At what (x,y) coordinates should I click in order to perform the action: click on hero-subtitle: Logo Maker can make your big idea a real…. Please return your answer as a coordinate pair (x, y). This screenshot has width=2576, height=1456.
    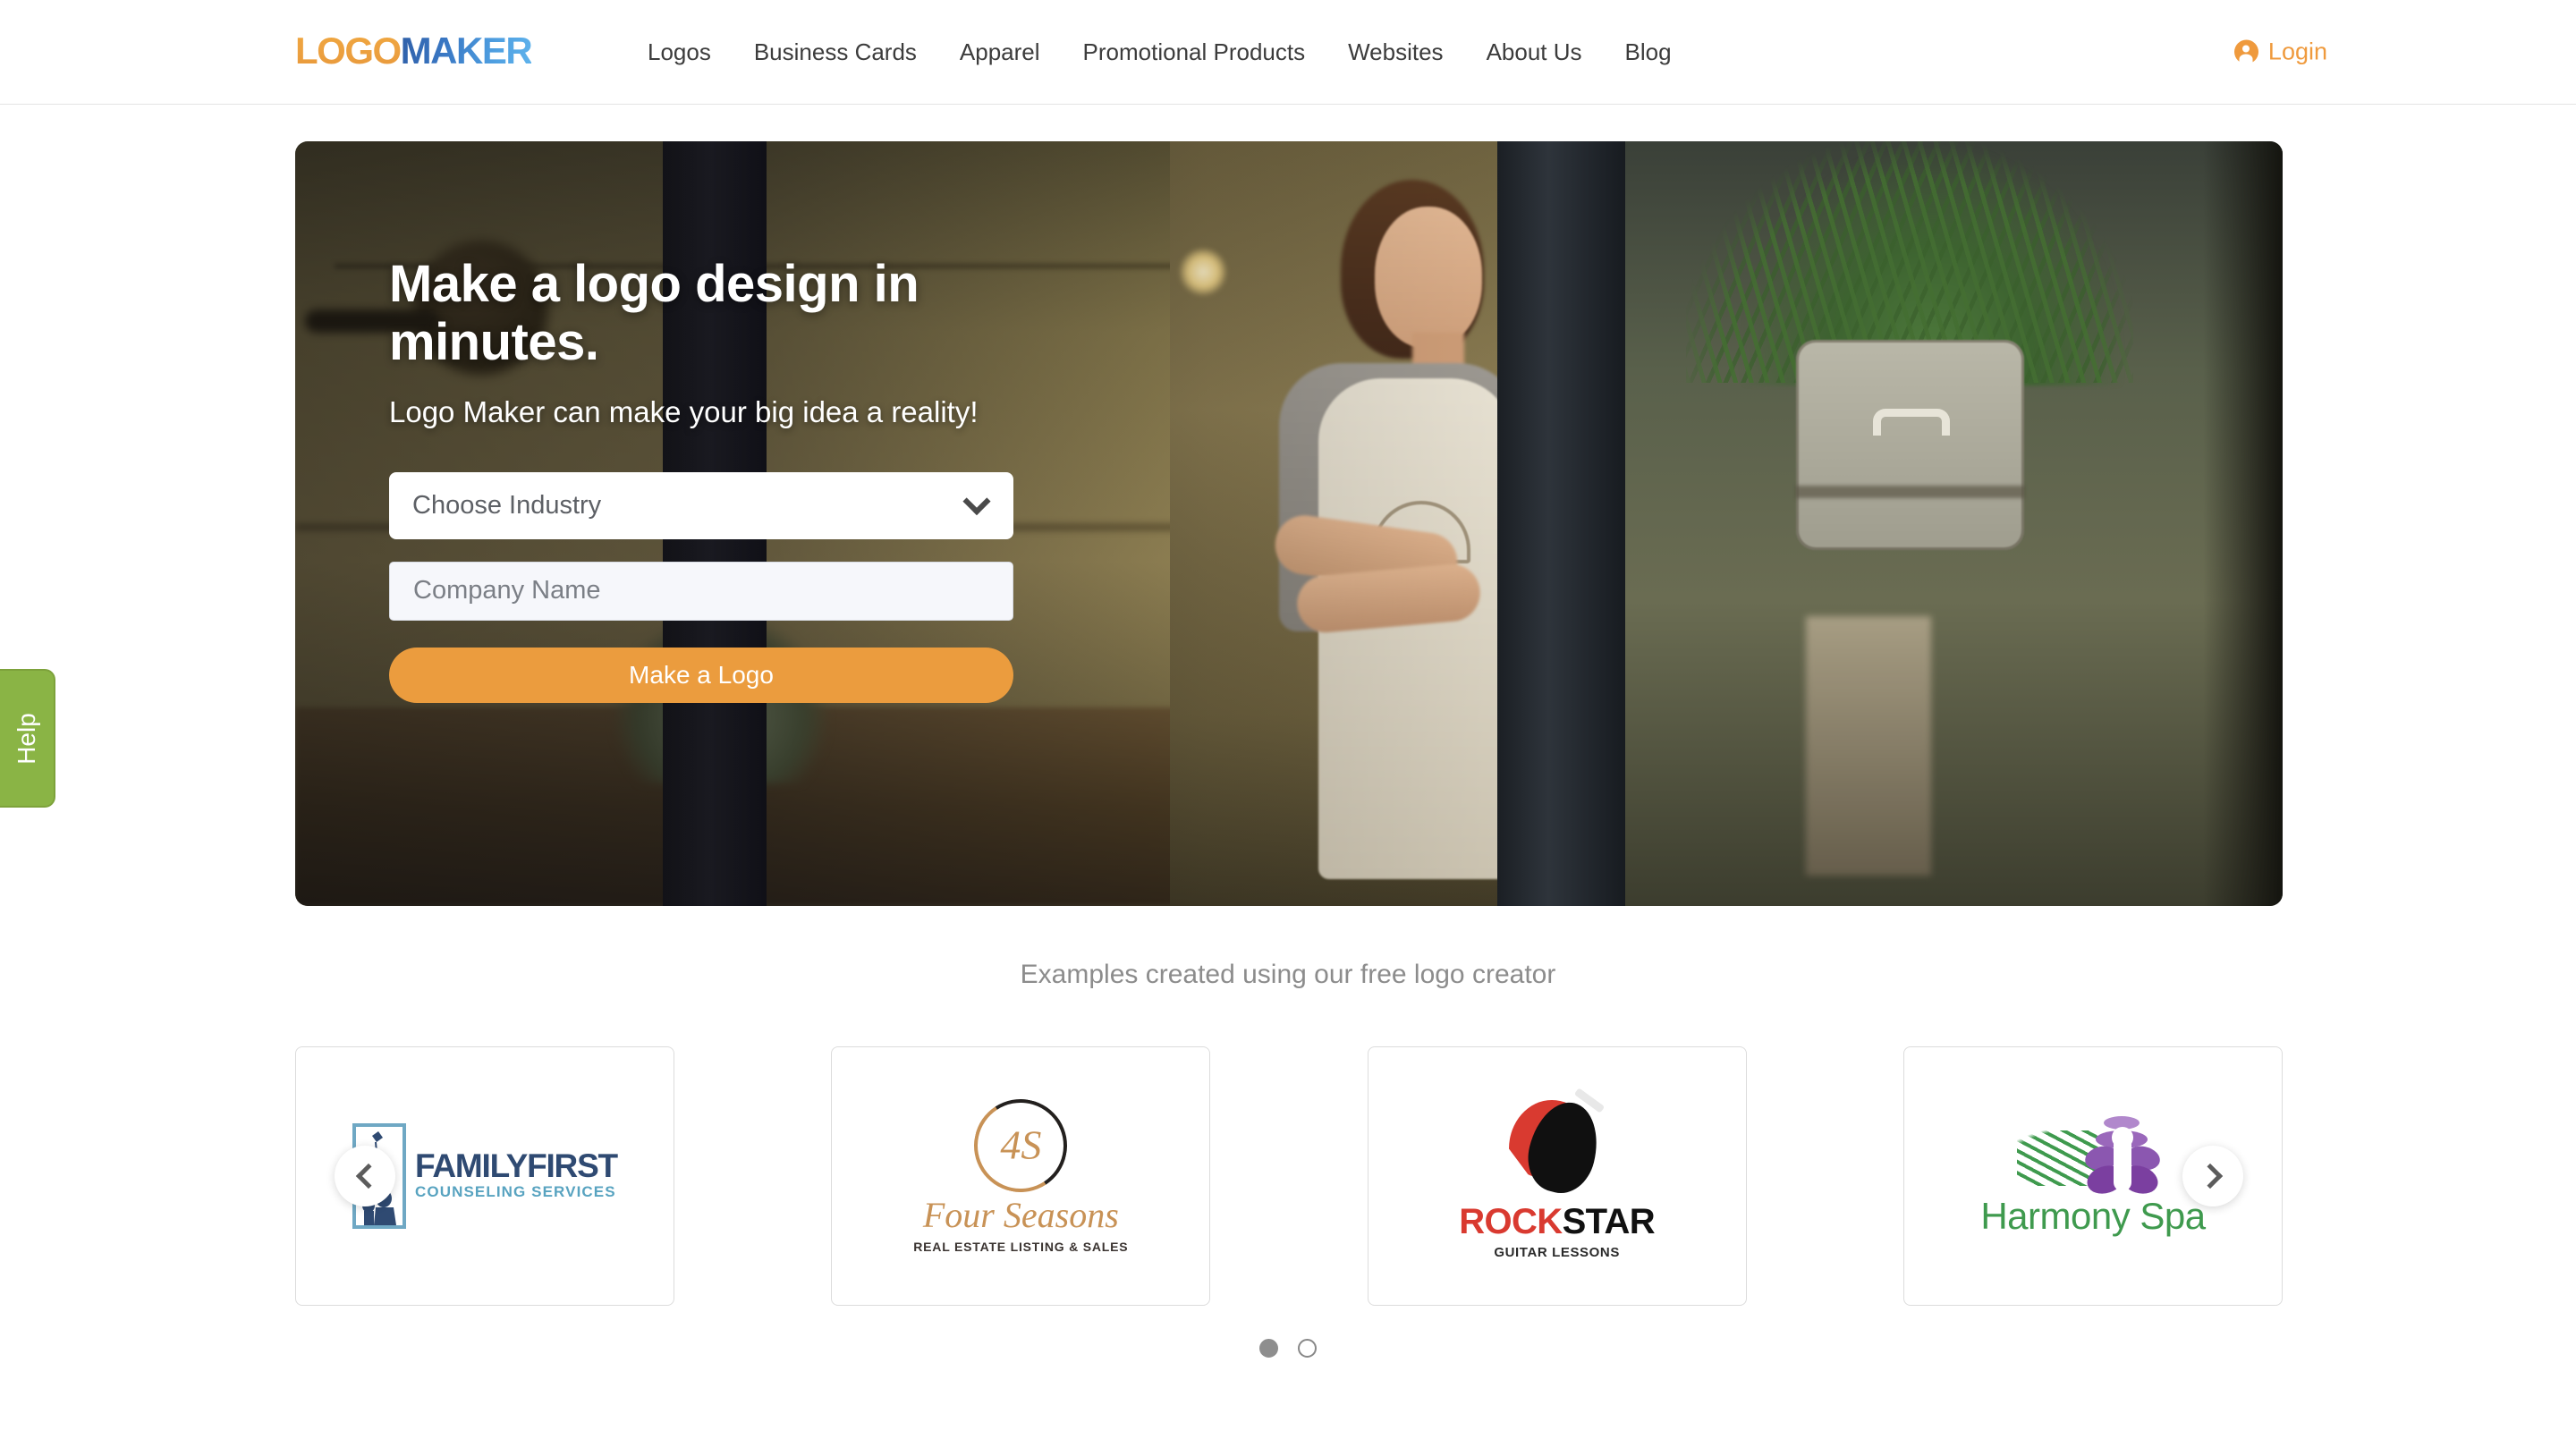
    Looking at the image, I should click on (684, 411).